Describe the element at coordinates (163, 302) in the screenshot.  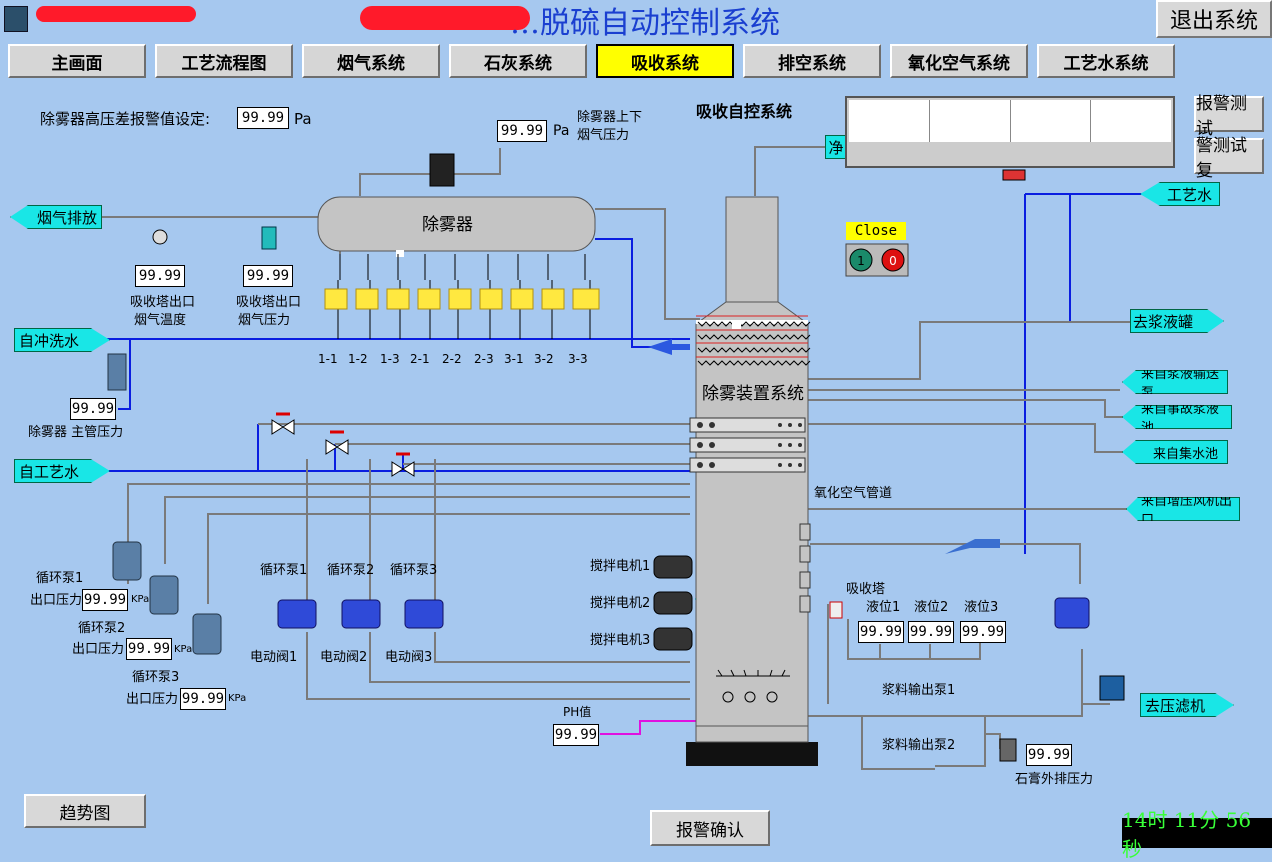
I see `outlet-temp-label1: 吸收塔出口` at that location.